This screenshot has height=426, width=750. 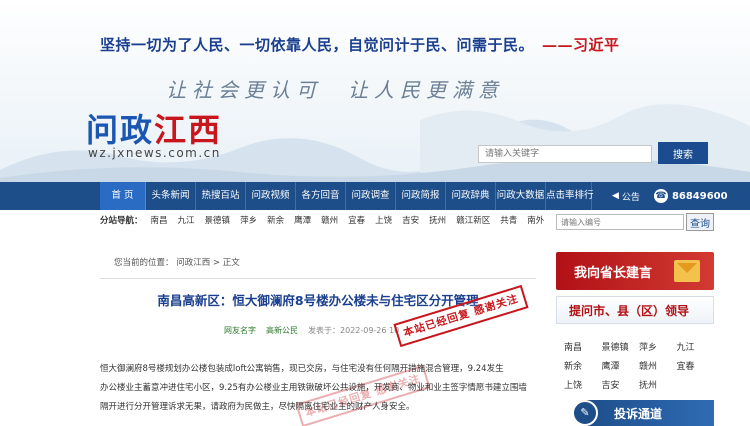 What do you see at coordinates (421, 196) in the screenshot?
I see `nav-item-6: 问政简报` at bounding box center [421, 196].